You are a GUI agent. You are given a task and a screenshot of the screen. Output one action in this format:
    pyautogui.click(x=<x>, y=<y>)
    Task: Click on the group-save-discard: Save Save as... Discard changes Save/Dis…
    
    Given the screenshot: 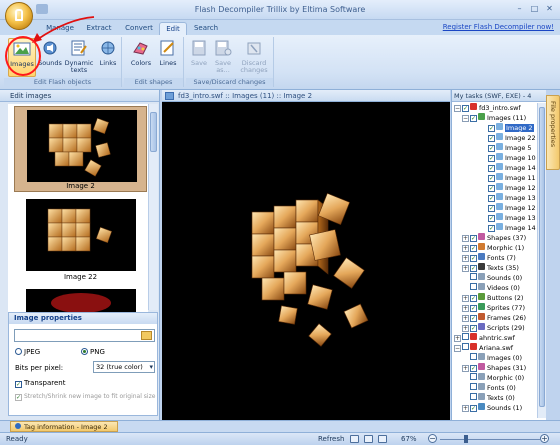 What is the action you would take?
    pyautogui.click(x=230, y=62)
    